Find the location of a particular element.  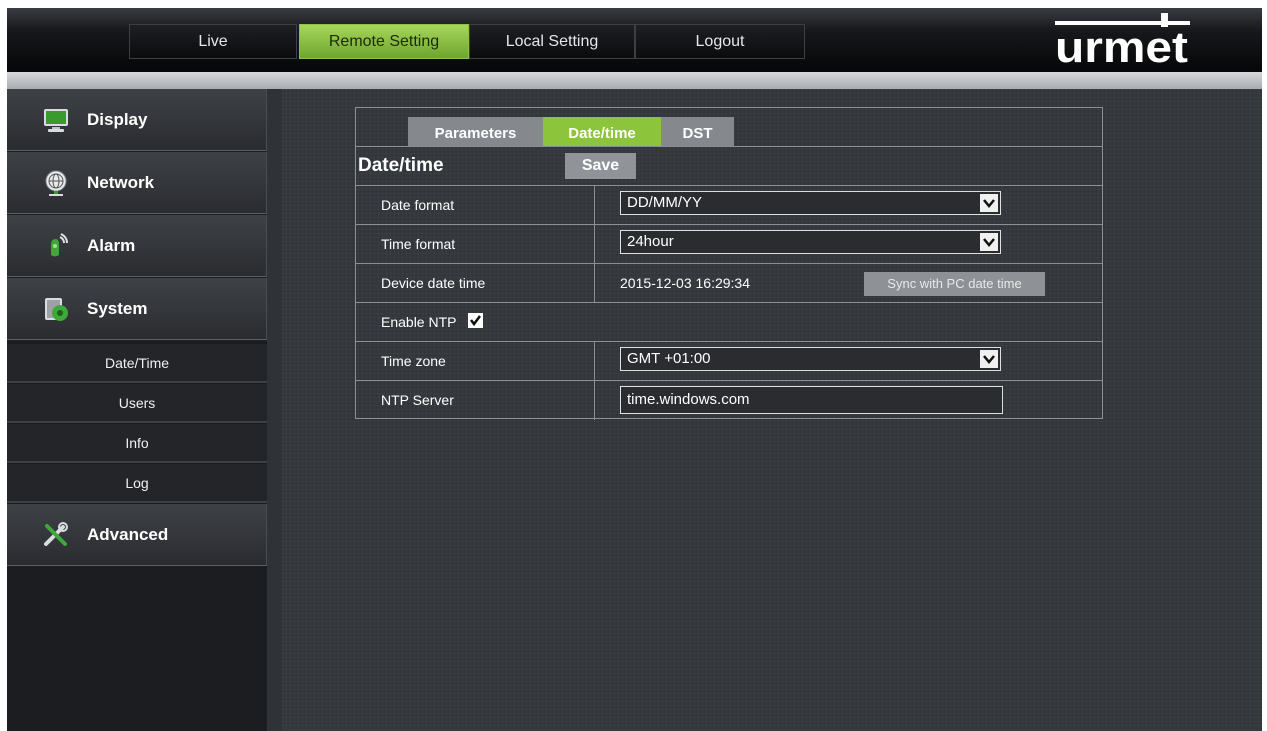

time-format-label: Time format is located at coordinates (418, 244).